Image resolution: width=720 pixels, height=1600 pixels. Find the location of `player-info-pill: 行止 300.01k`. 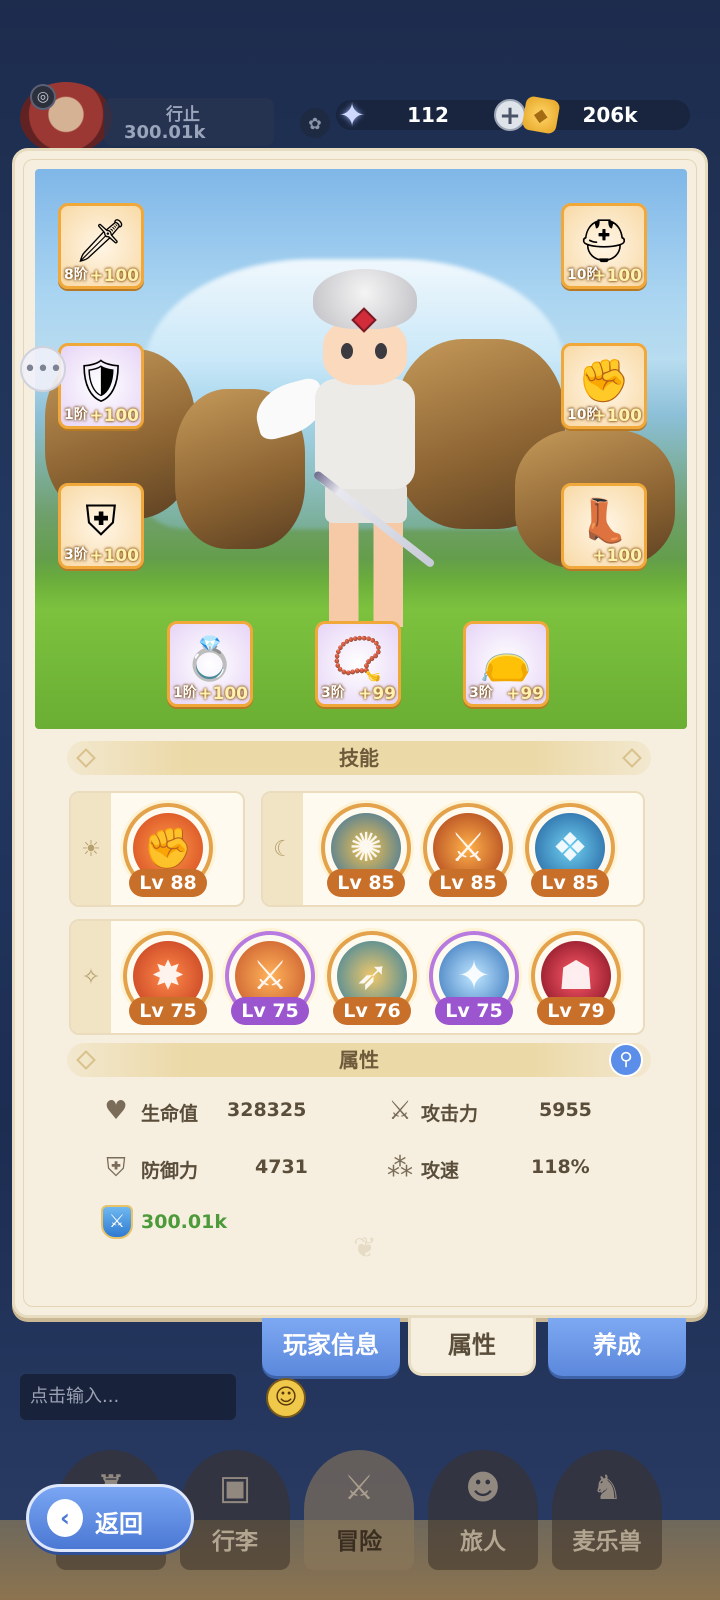

player-info-pill: 行止 300.01k is located at coordinates (189, 122).